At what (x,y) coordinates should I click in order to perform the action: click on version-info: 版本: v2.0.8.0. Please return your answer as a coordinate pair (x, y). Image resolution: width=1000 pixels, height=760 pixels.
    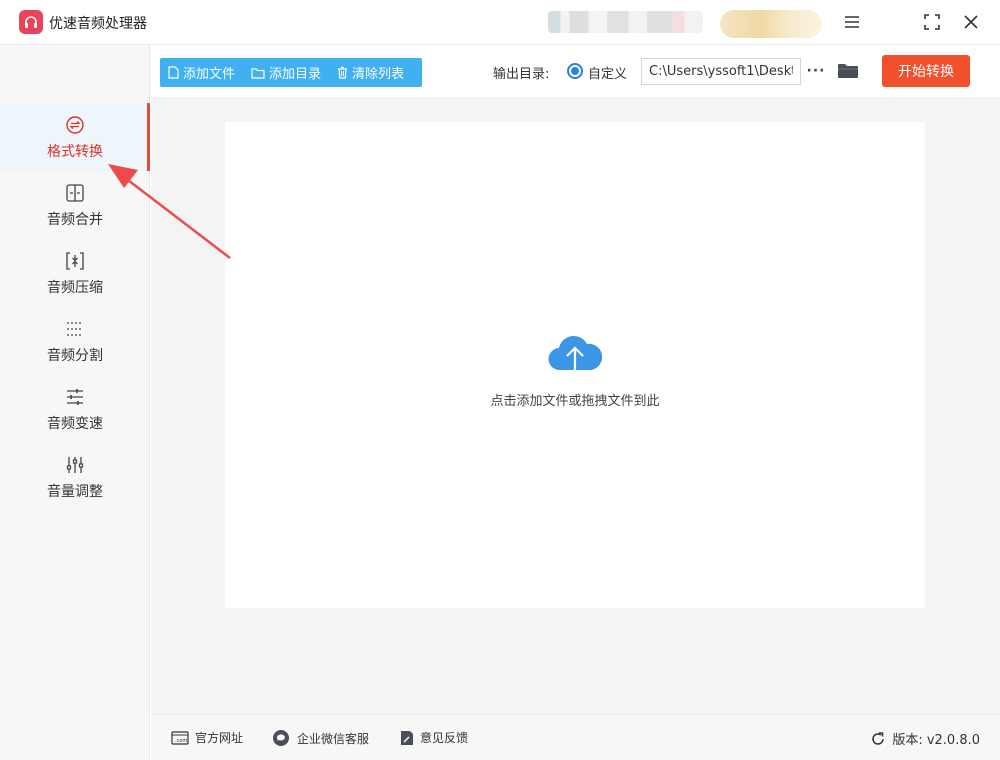
    Looking at the image, I should click on (925, 738).